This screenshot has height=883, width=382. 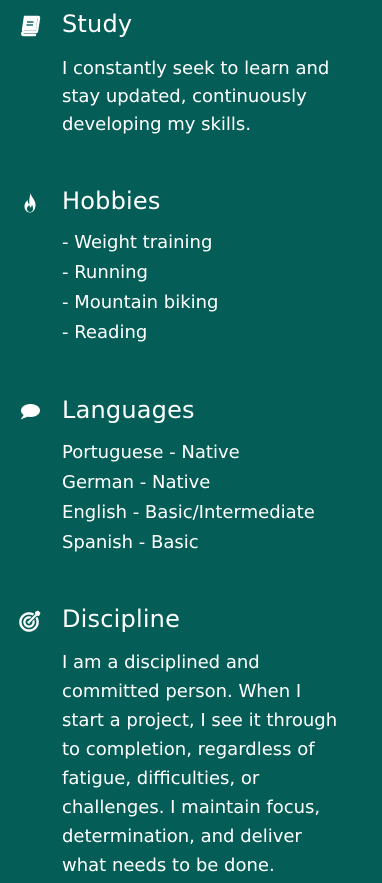 I want to click on book-icon, so click(x=30, y=26).